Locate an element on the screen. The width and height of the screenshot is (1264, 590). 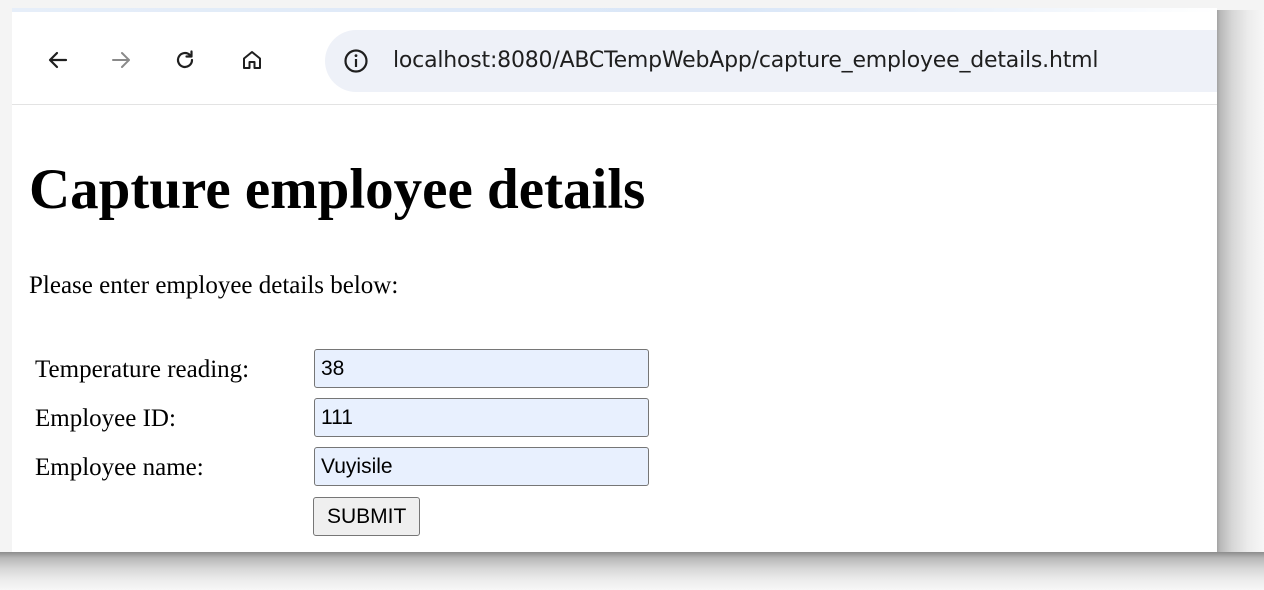
back-button is located at coordinates (58, 60).